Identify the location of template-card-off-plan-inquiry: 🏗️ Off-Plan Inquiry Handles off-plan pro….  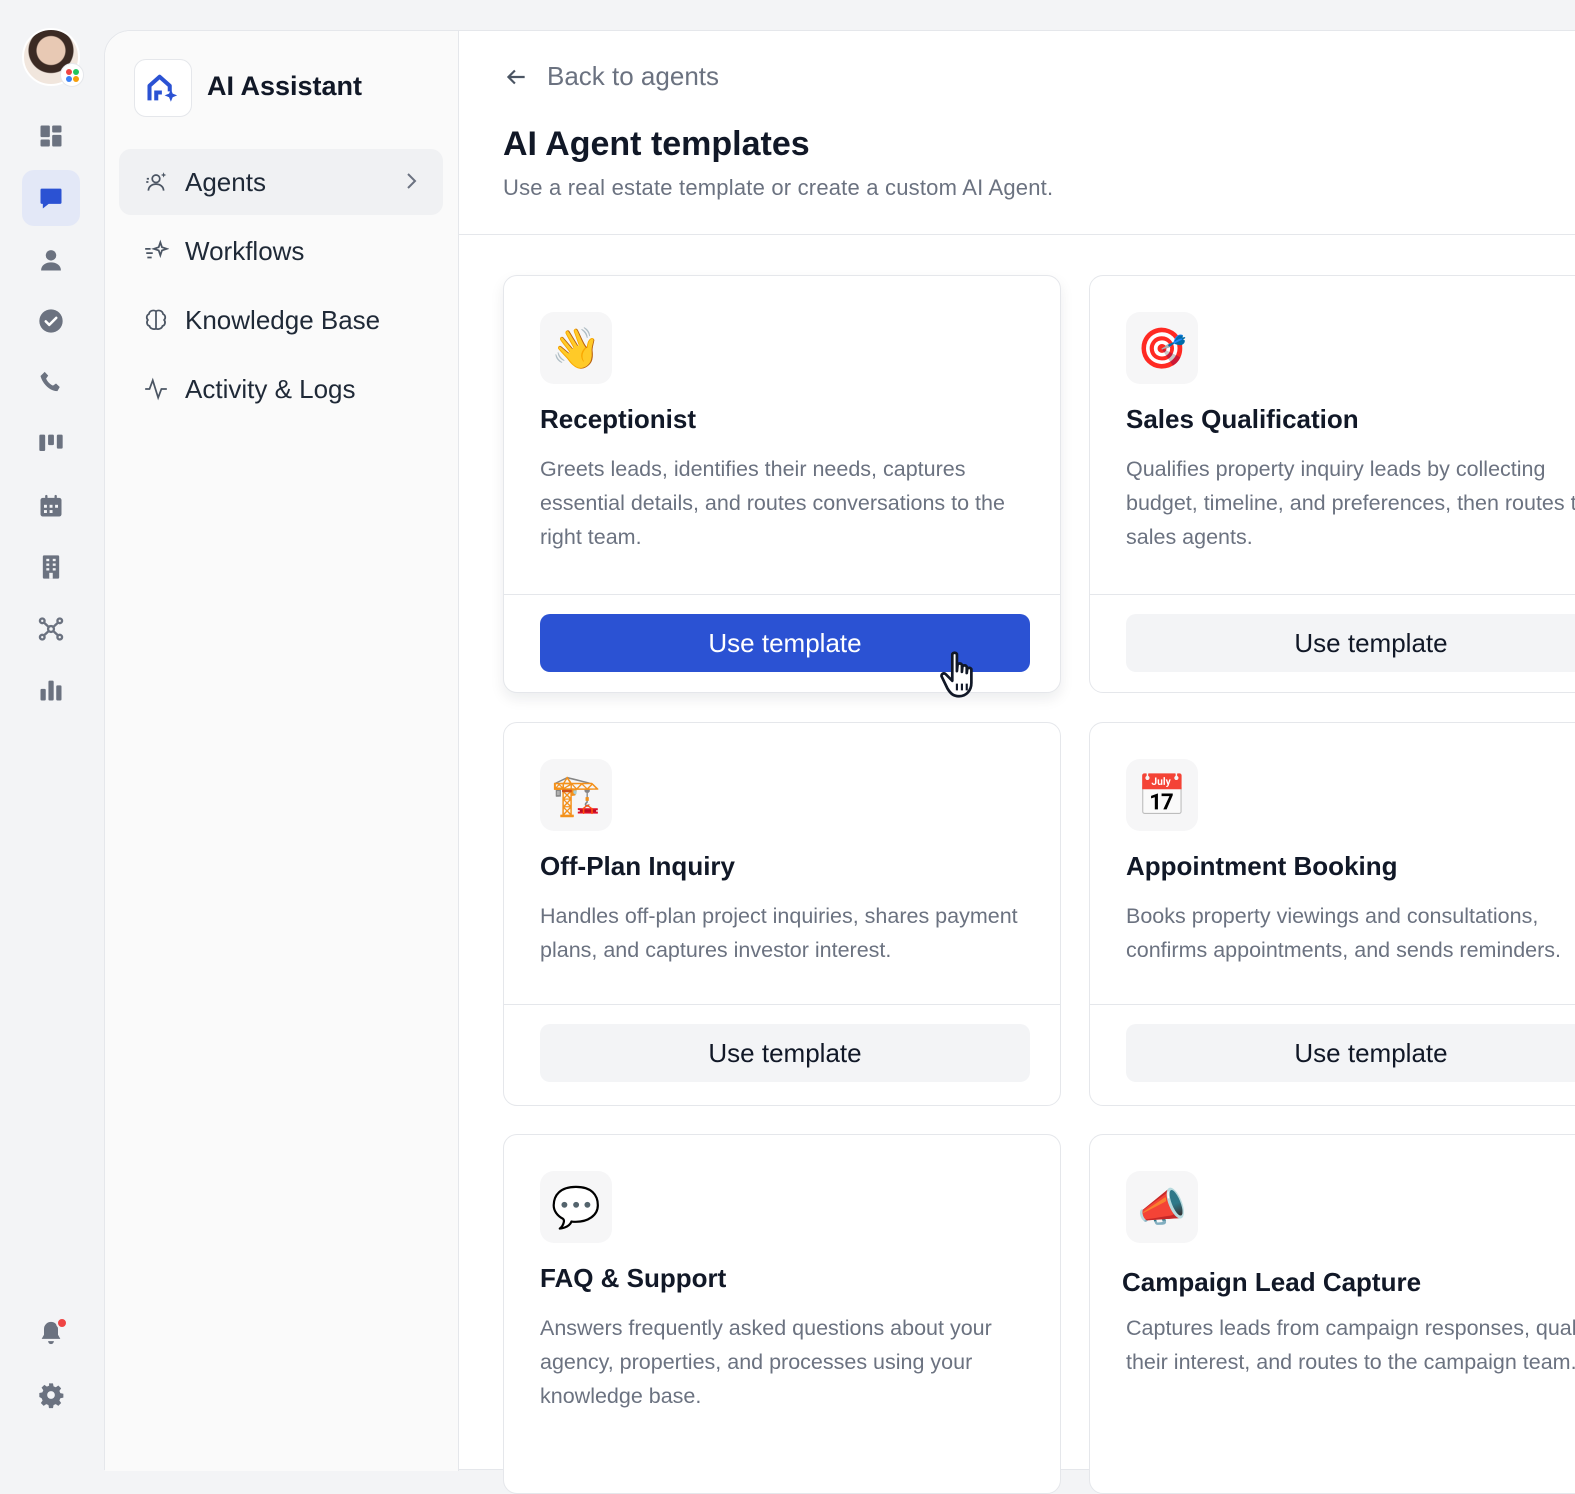
(782, 914).